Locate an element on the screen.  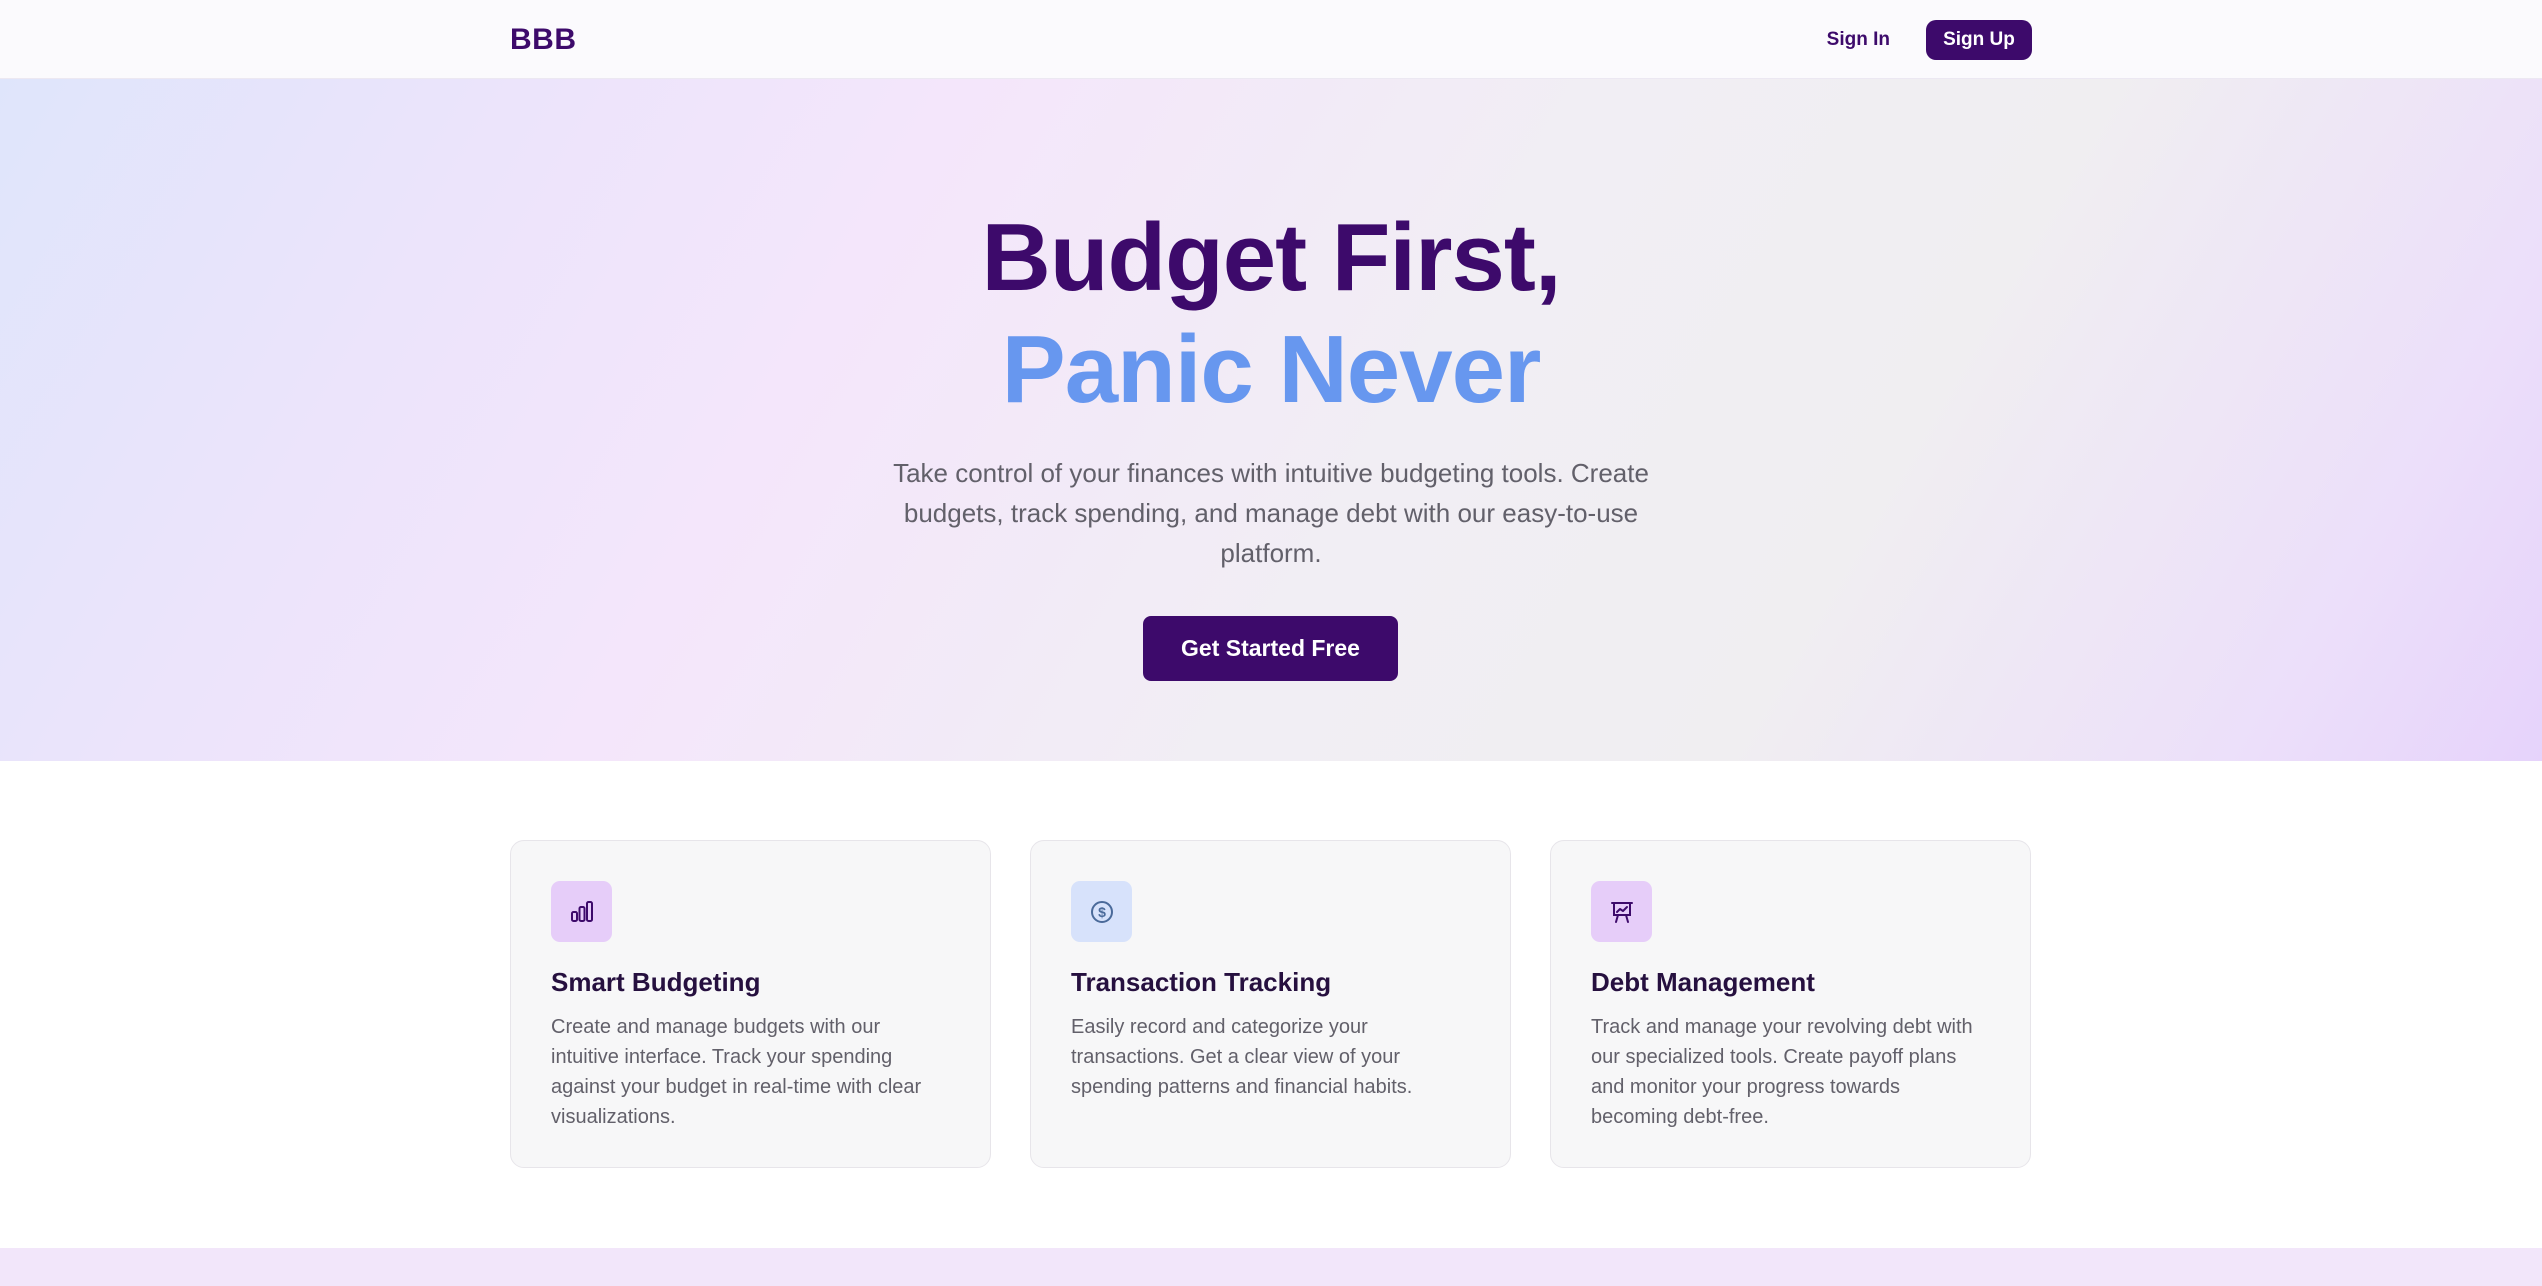
hero-title-line2: Panic Never is located at coordinates (1271, 369).